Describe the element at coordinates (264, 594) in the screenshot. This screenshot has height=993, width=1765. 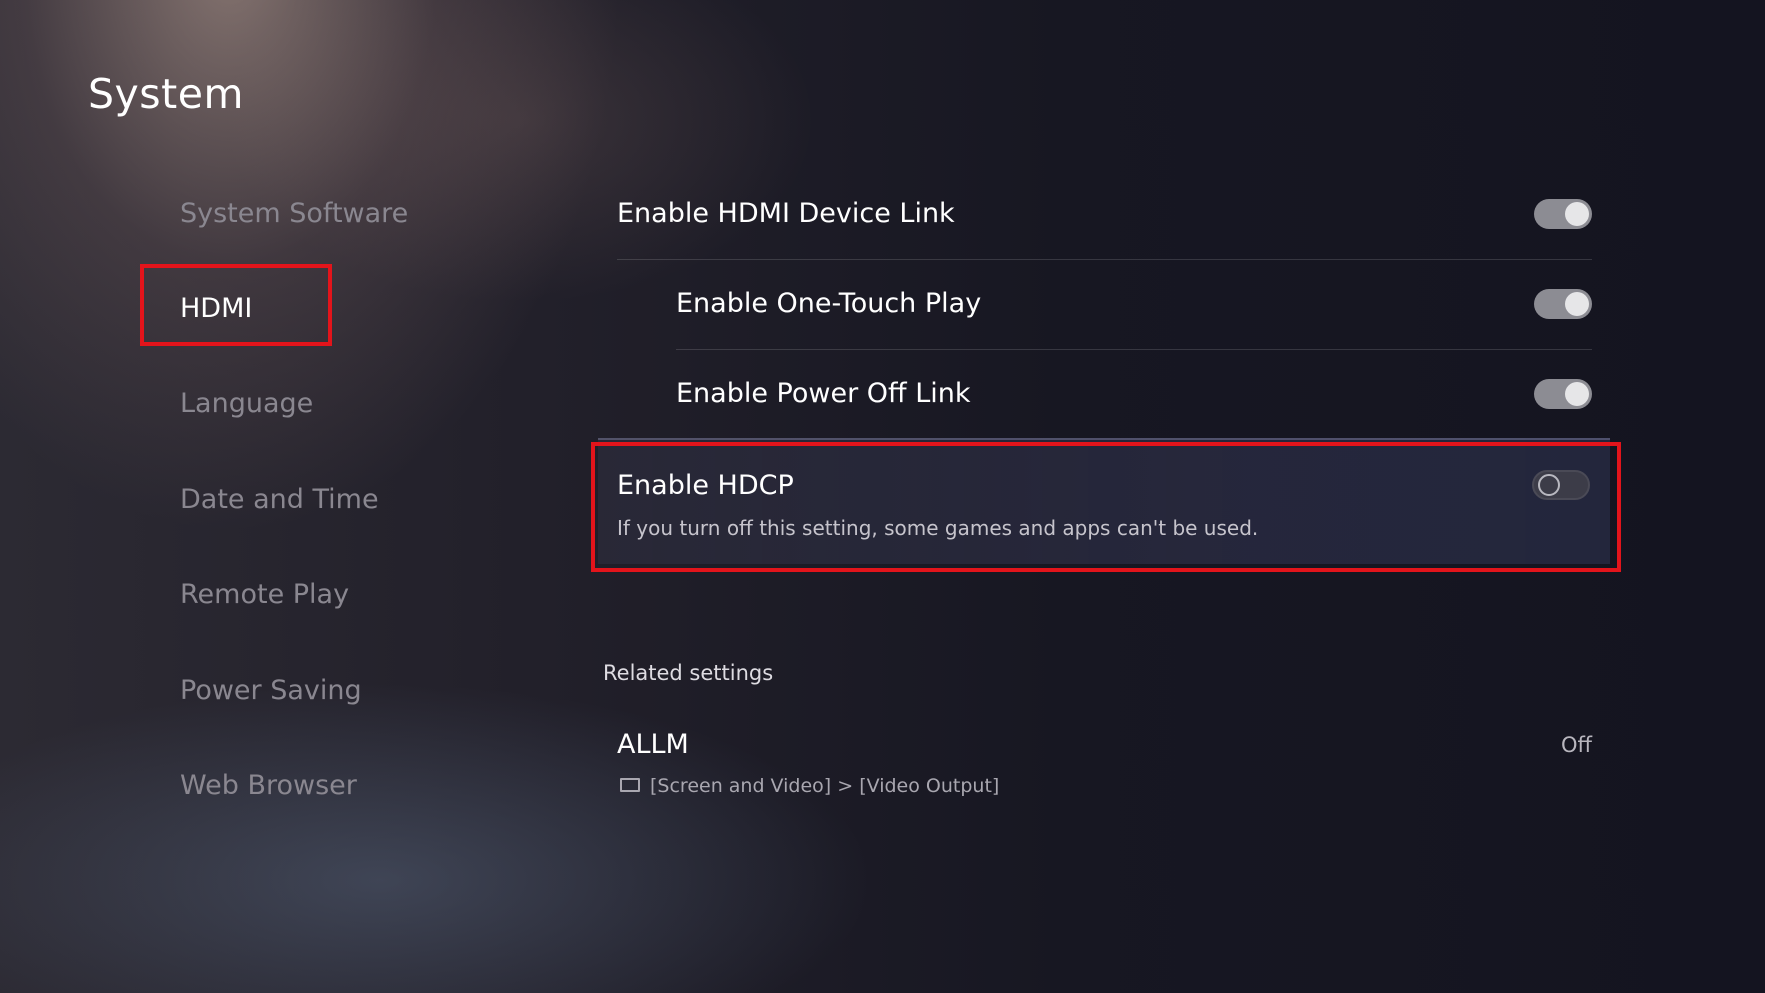
I see `sidebar-item-remote-play: Remote Play` at that location.